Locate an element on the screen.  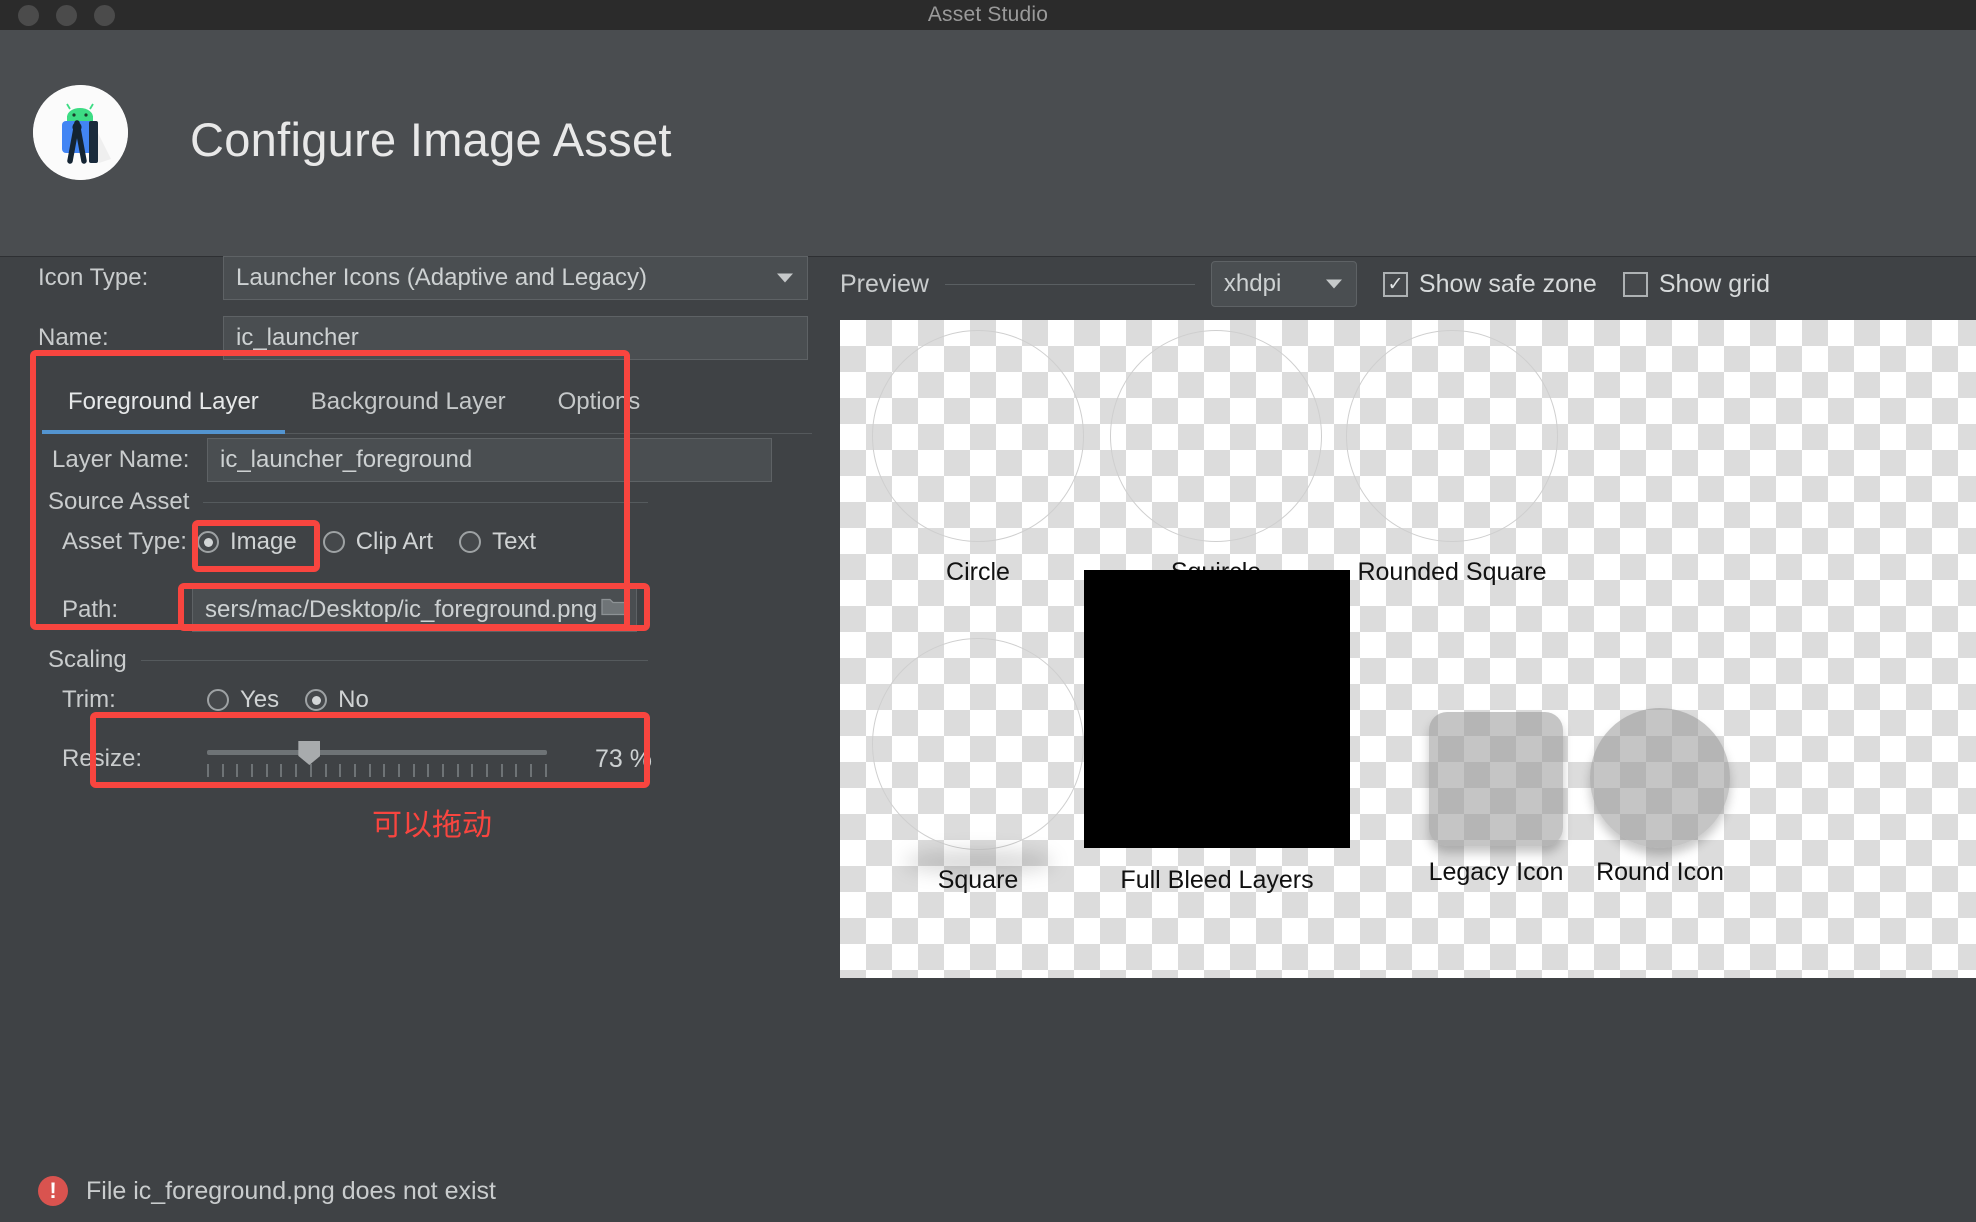
asset-type-clipart-label: Clip Art is located at coordinates (394, 541).